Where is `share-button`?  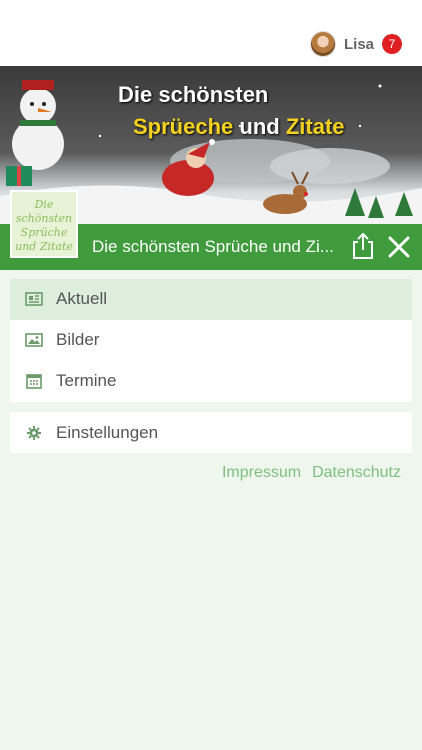 share-button is located at coordinates (363, 246).